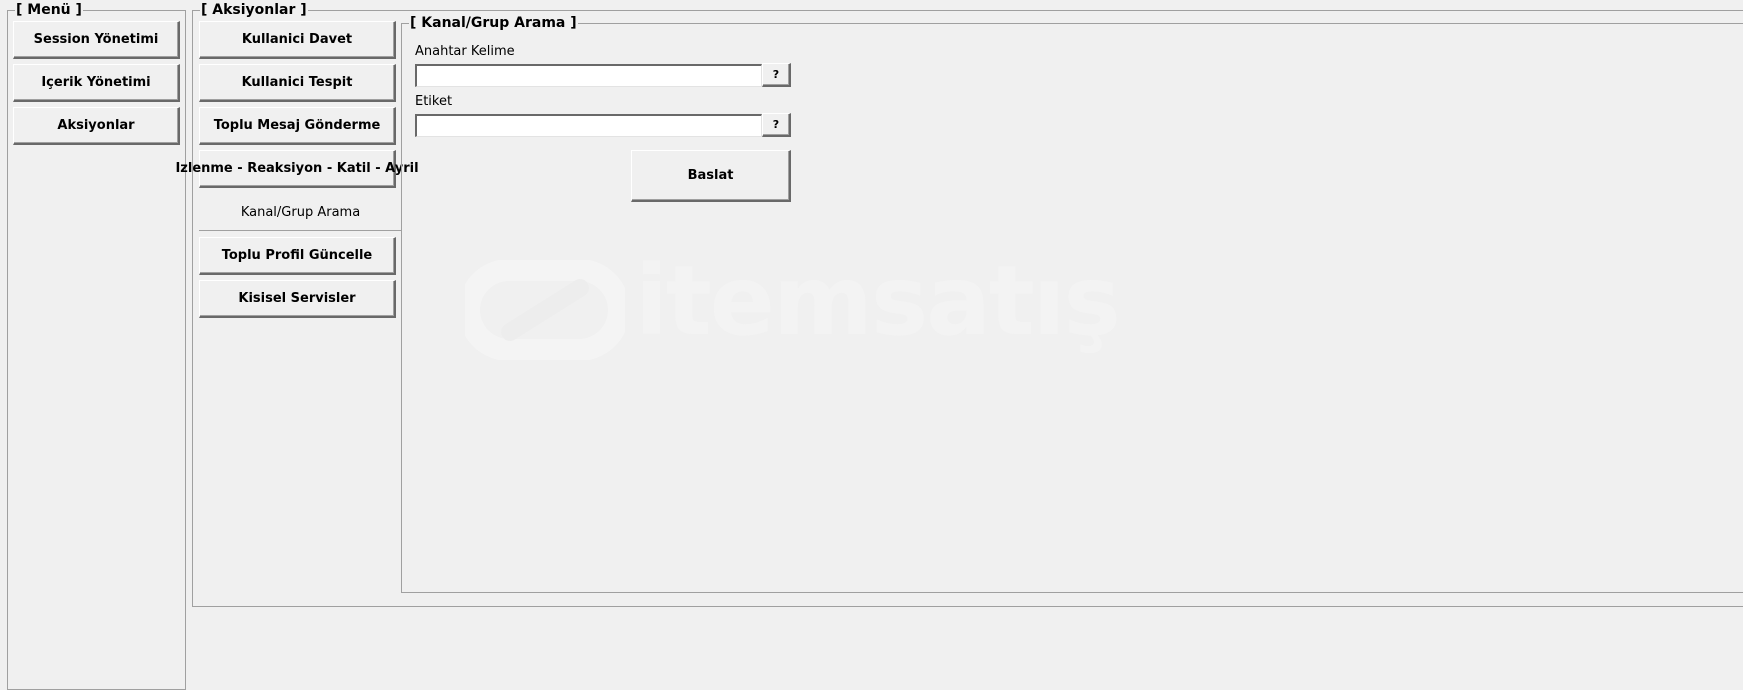 The width and height of the screenshot is (1743, 690). What do you see at coordinates (434, 101) in the screenshot?
I see `tag-label: Etiket` at bounding box center [434, 101].